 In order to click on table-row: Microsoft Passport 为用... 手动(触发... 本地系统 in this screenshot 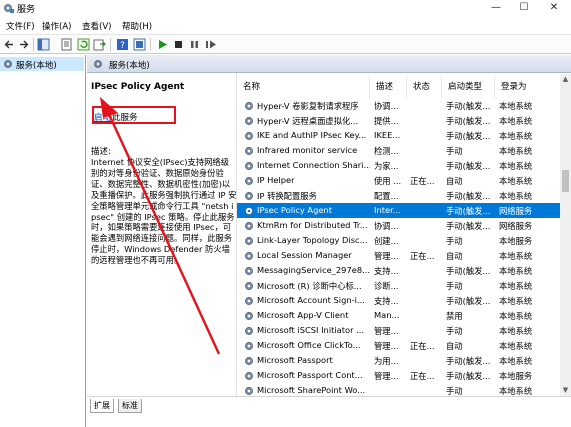, I will do `click(399, 360)`.